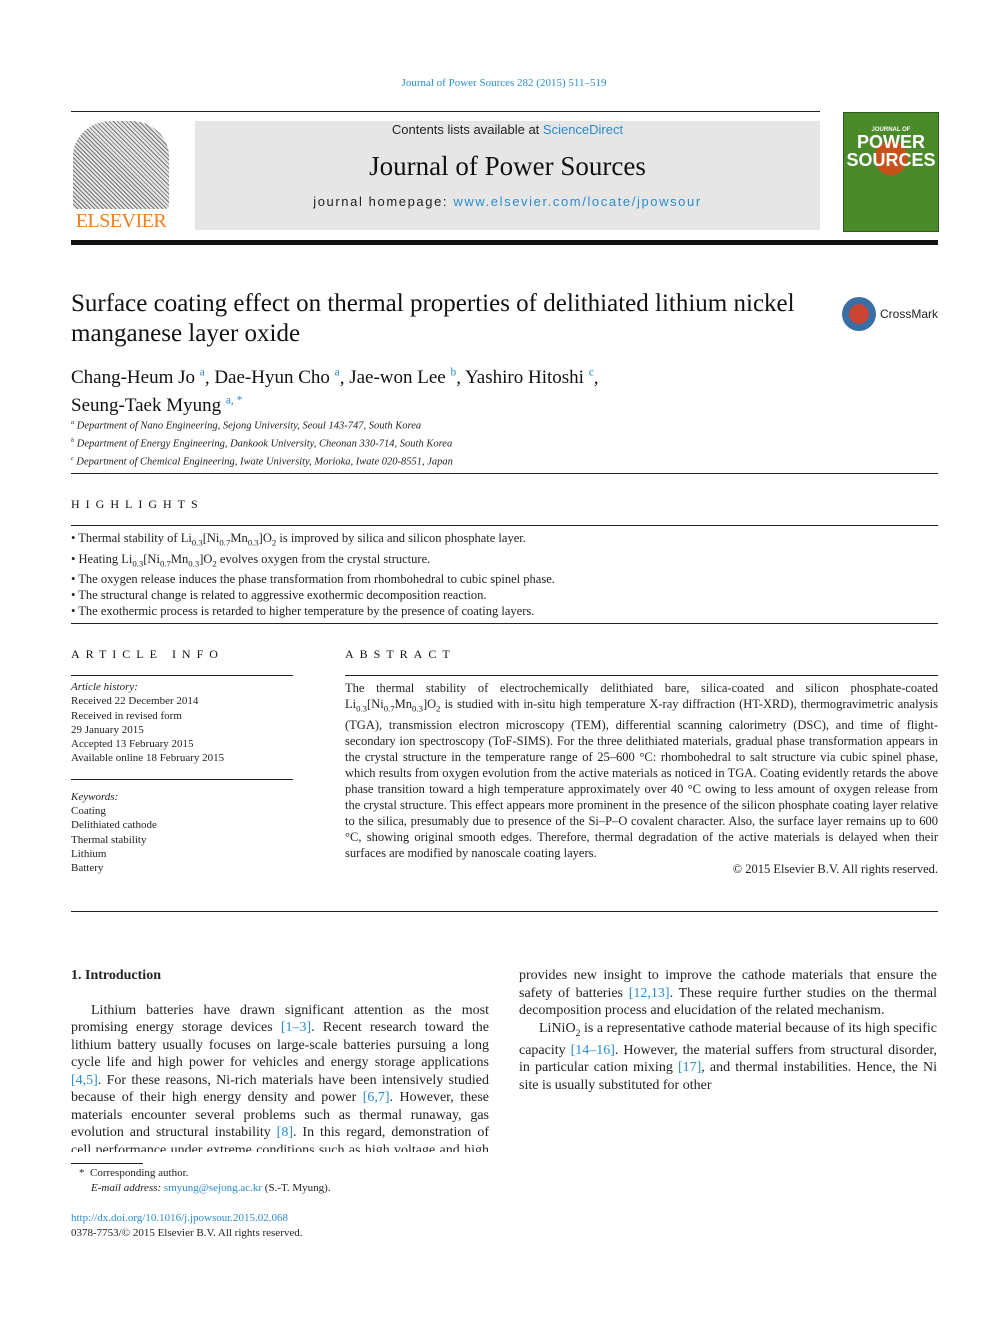  Describe the element at coordinates (89, 853) in the screenshot. I see `keyword: Lithium` at that location.